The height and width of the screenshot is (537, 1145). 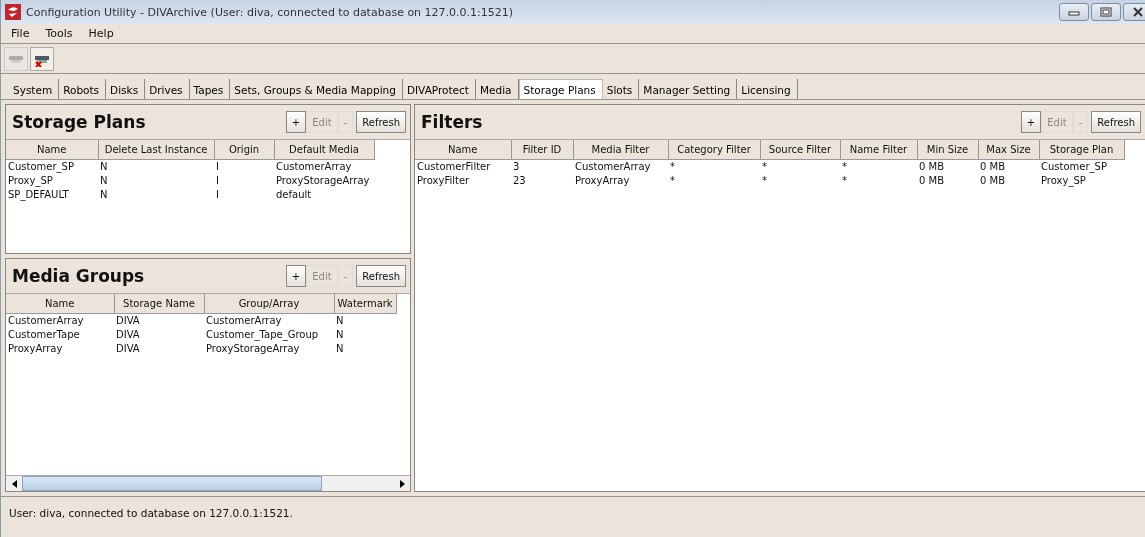 I want to click on close-icon, so click(x=1138, y=12).